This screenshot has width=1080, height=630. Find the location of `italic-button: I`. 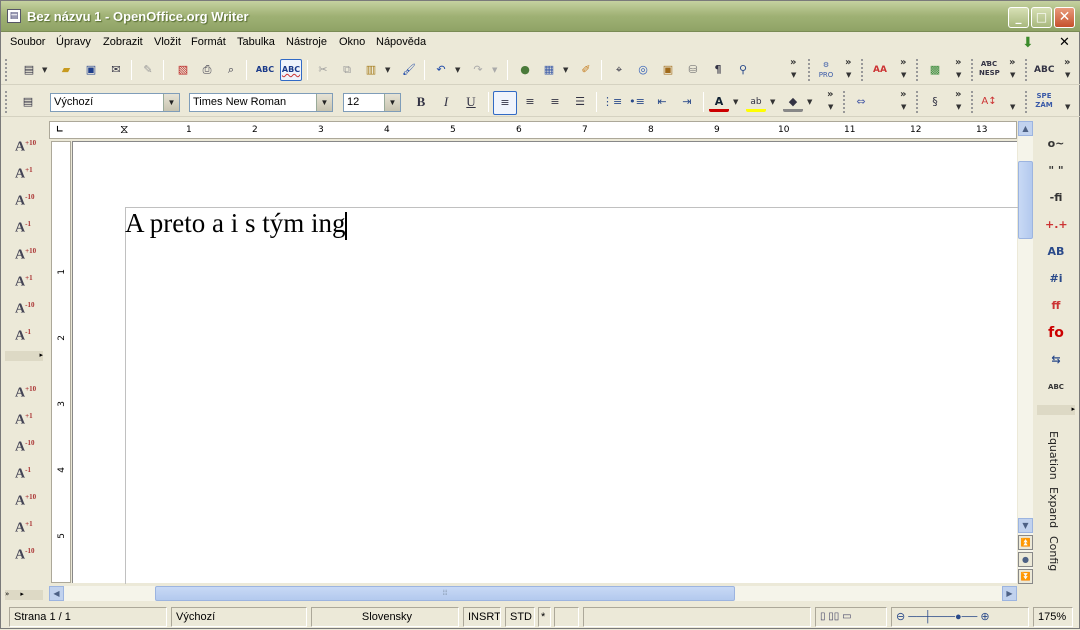

italic-button: I is located at coordinates (446, 102).